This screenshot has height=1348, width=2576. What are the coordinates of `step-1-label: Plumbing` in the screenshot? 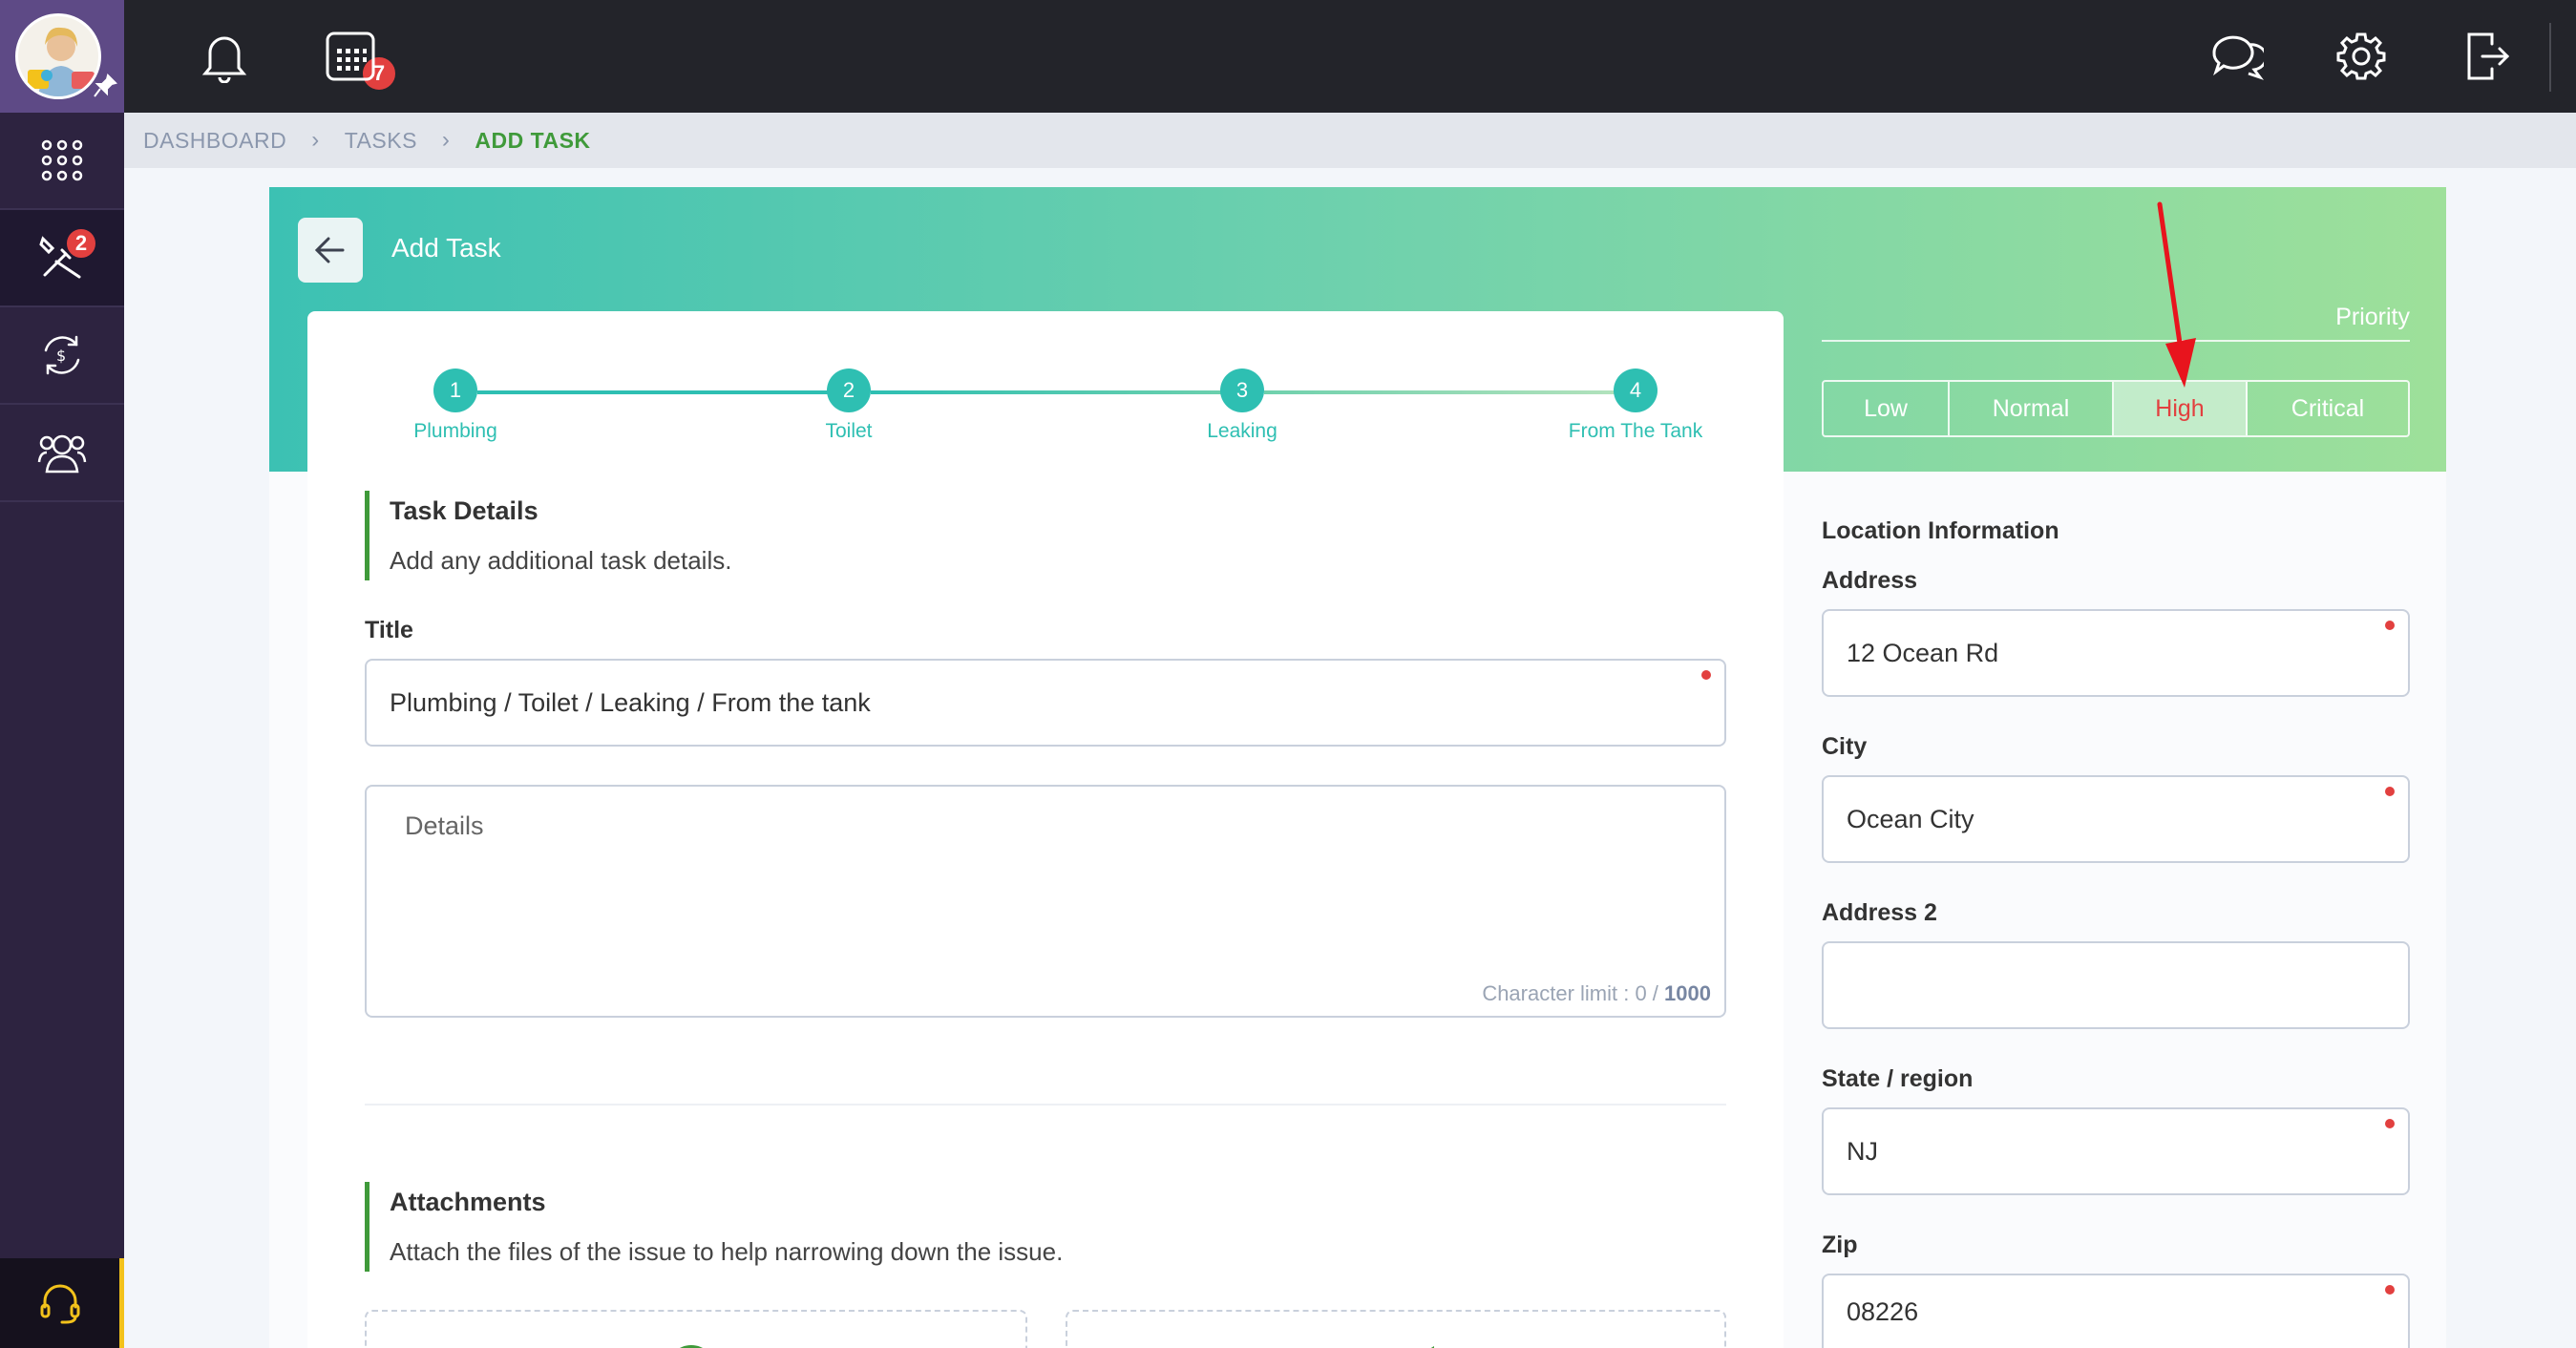 It's located at (455, 431).